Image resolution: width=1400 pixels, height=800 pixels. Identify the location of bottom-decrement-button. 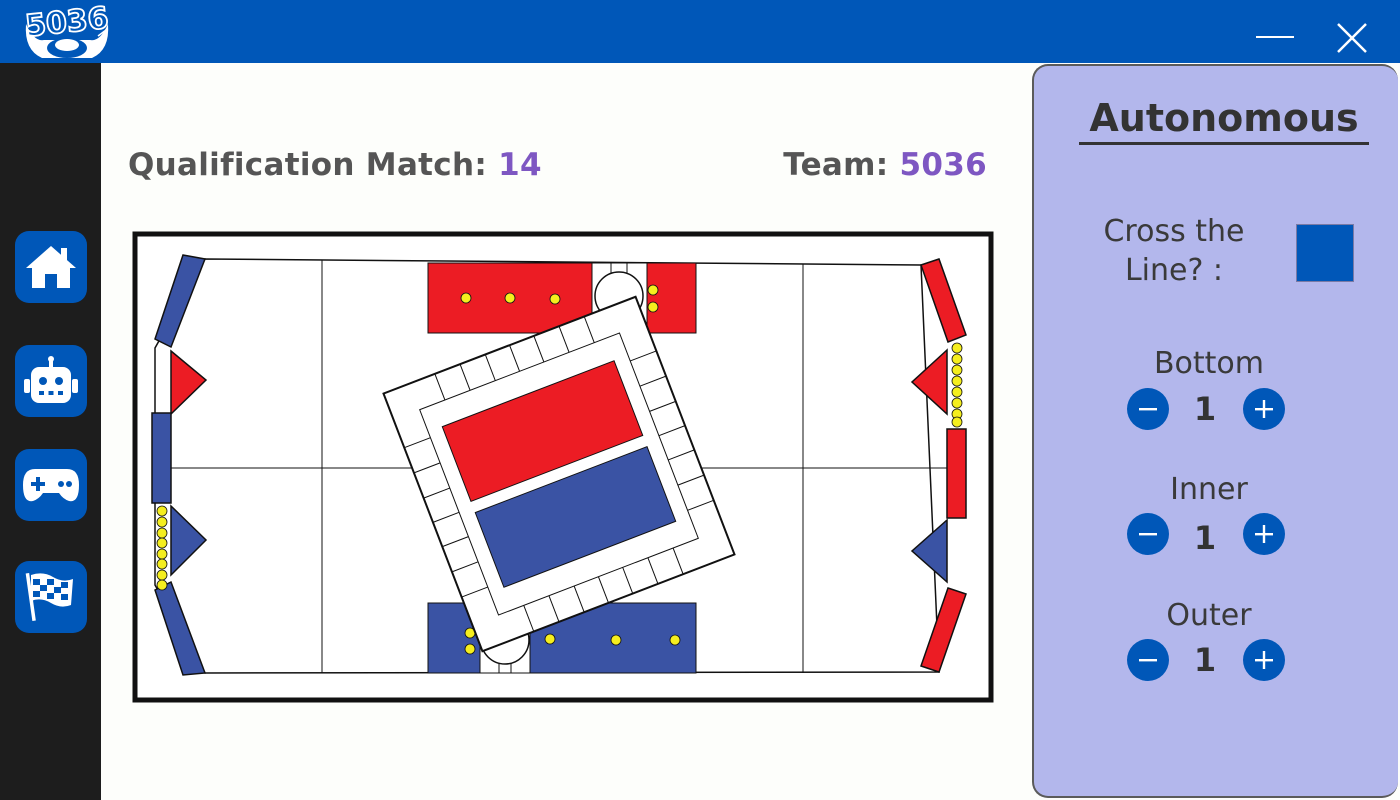
(1148, 409).